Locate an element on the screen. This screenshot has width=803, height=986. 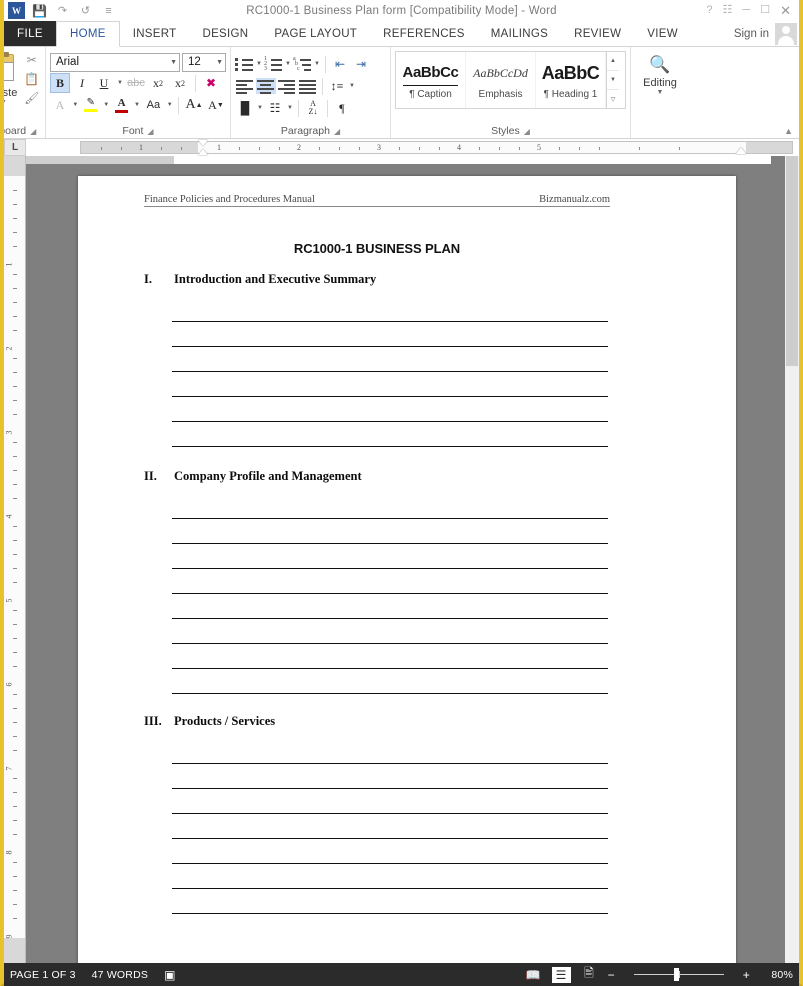
sort-icon: A Z↓ is located at coordinates (313, 108).